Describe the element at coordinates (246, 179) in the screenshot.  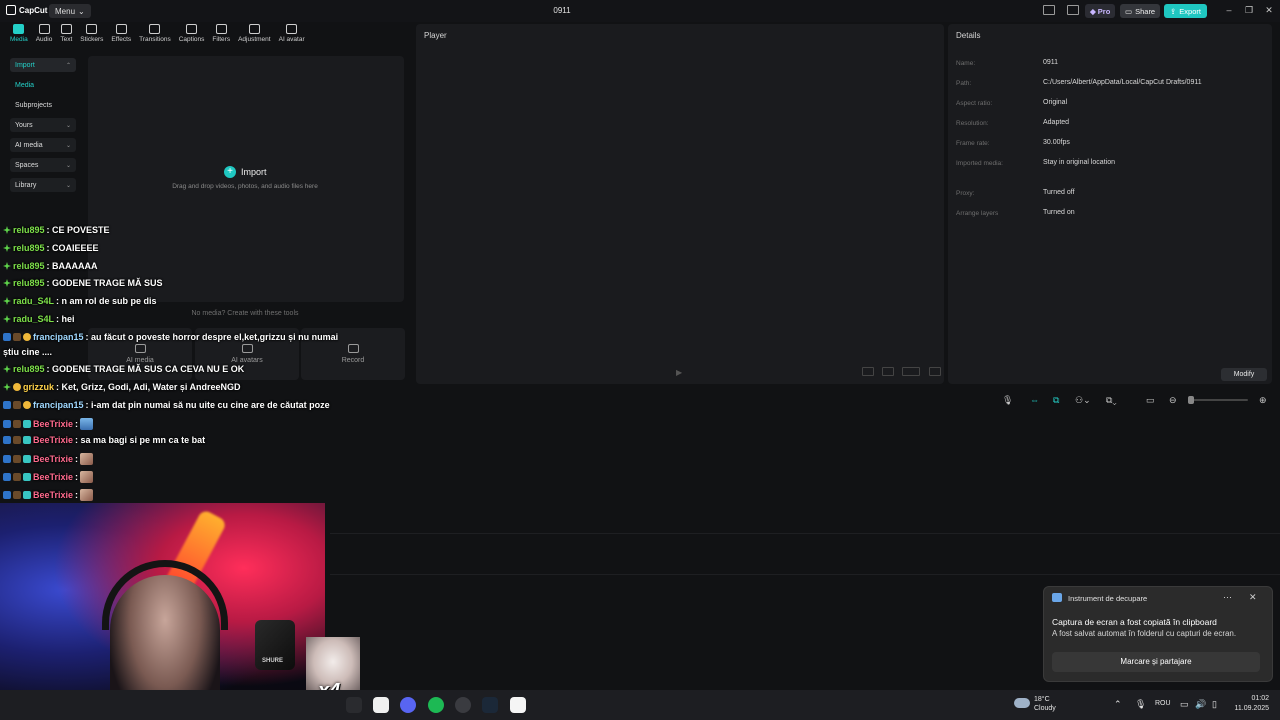
I see `media-drop-zone` at that location.